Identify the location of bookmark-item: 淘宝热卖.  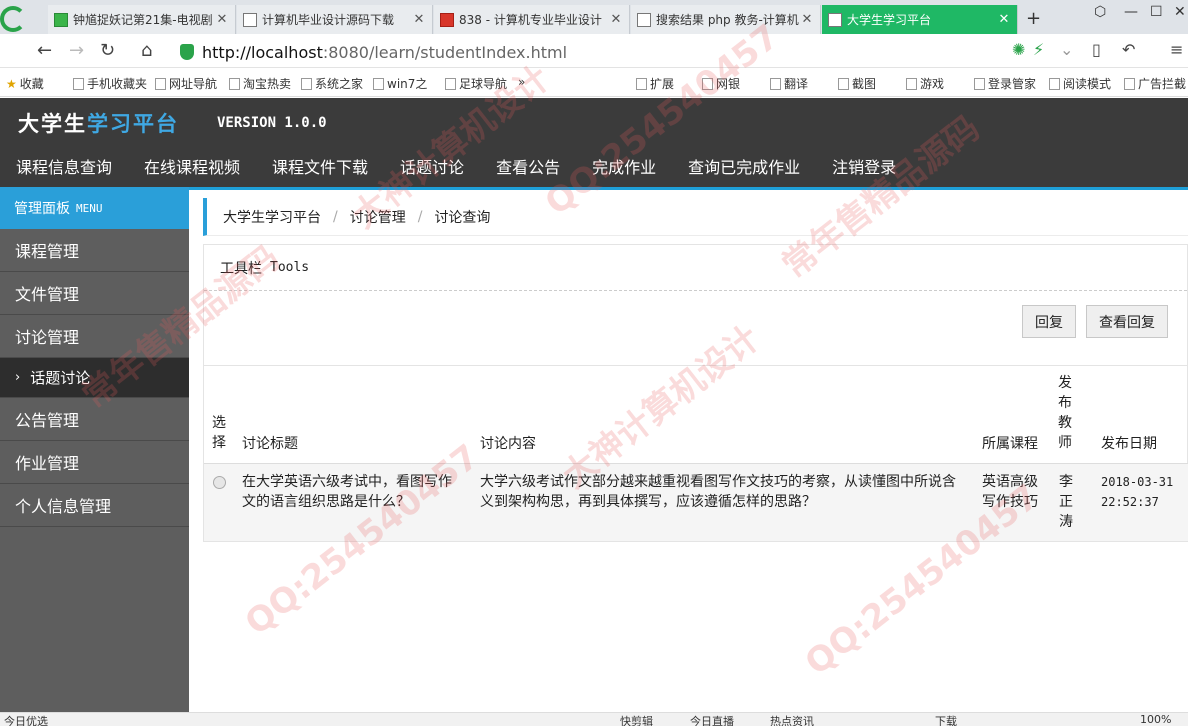
(260, 83).